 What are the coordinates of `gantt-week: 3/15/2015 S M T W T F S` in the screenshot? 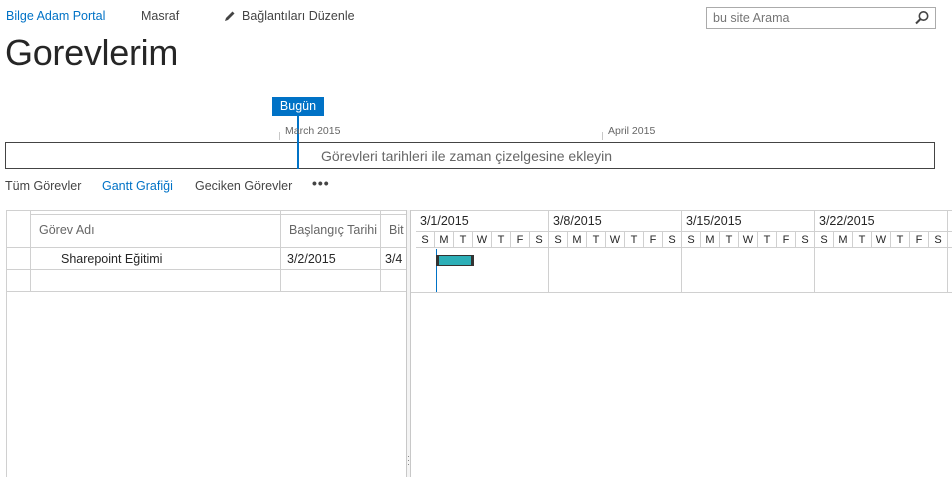 It's located at (748, 251).